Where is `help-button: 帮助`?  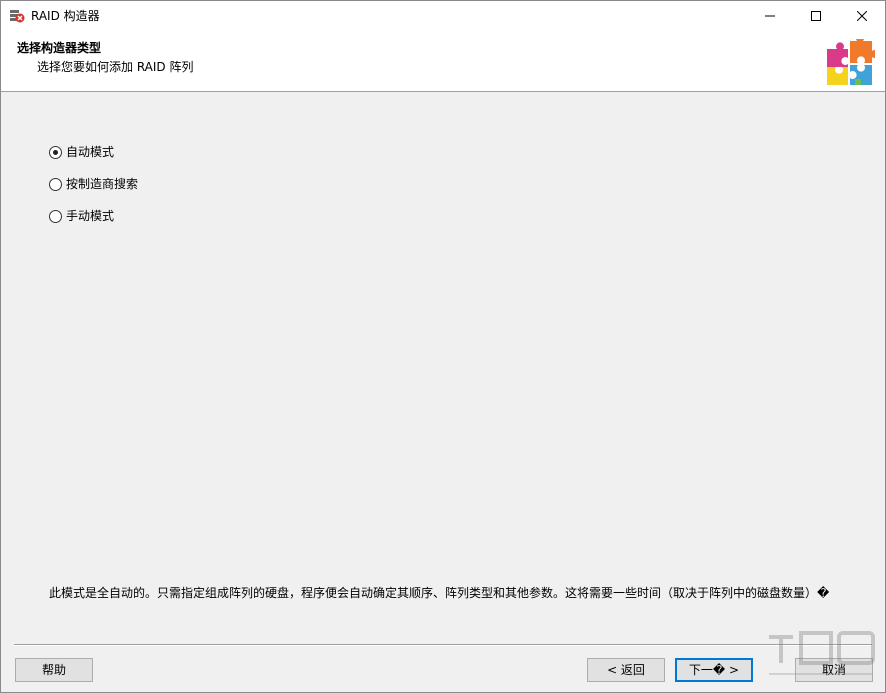
help-button: 帮助 is located at coordinates (54, 670).